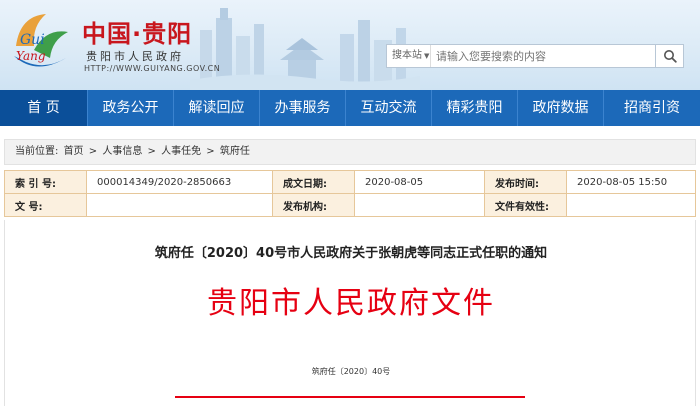 The image size is (700, 406). I want to click on table-row: 文 号: 发布机构: 文件有效性:, so click(350, 205).